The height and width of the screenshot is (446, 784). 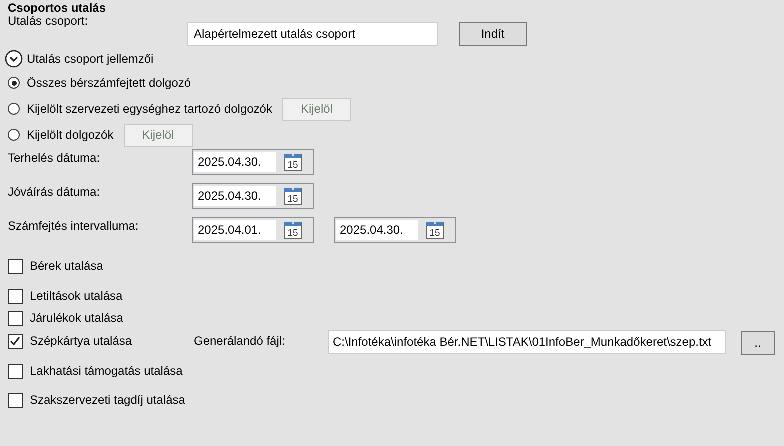 What do you see at coordinates (67, 266) in the screenshot?
I see `checkbox-label: Bérek utalása` at bounding box center [67, 266].